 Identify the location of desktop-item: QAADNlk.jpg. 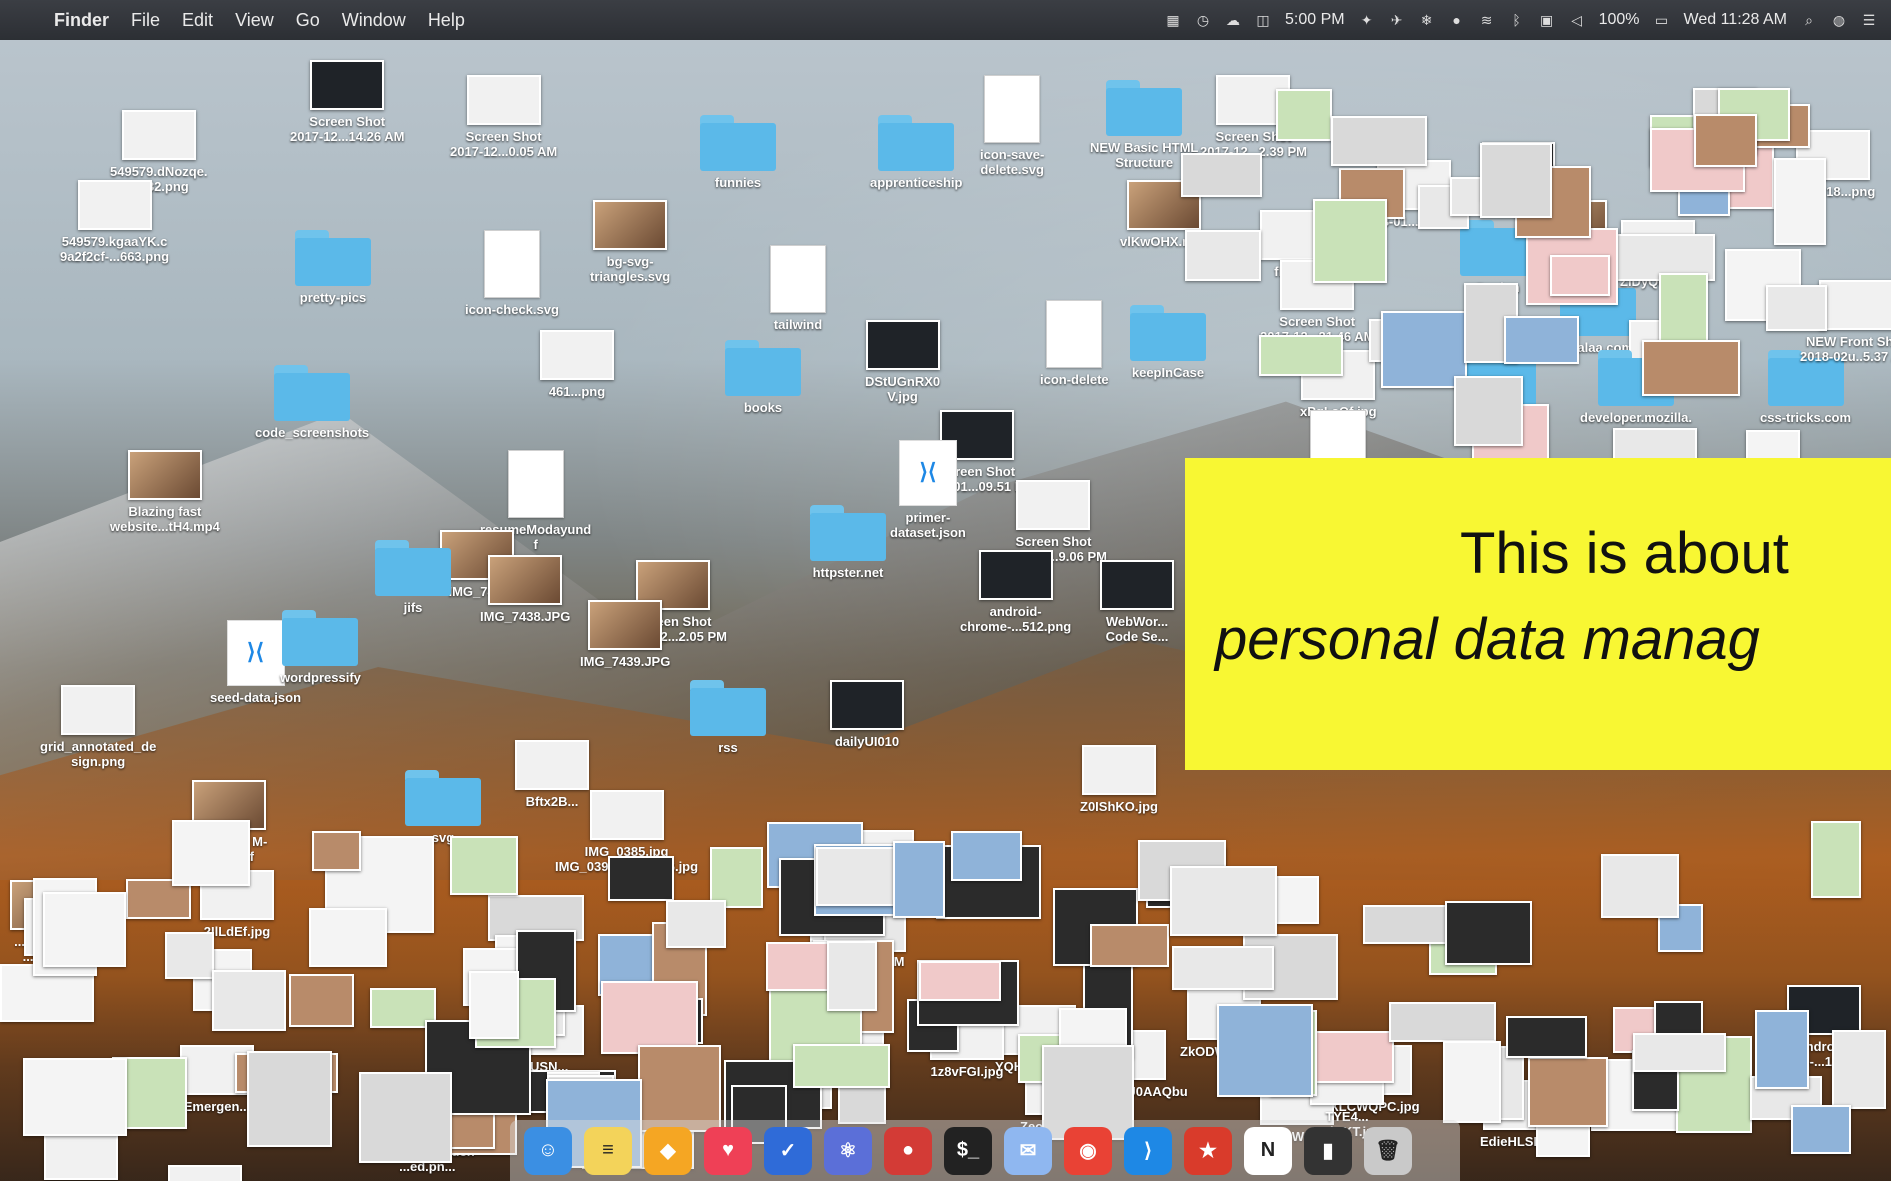
(81, 1155).